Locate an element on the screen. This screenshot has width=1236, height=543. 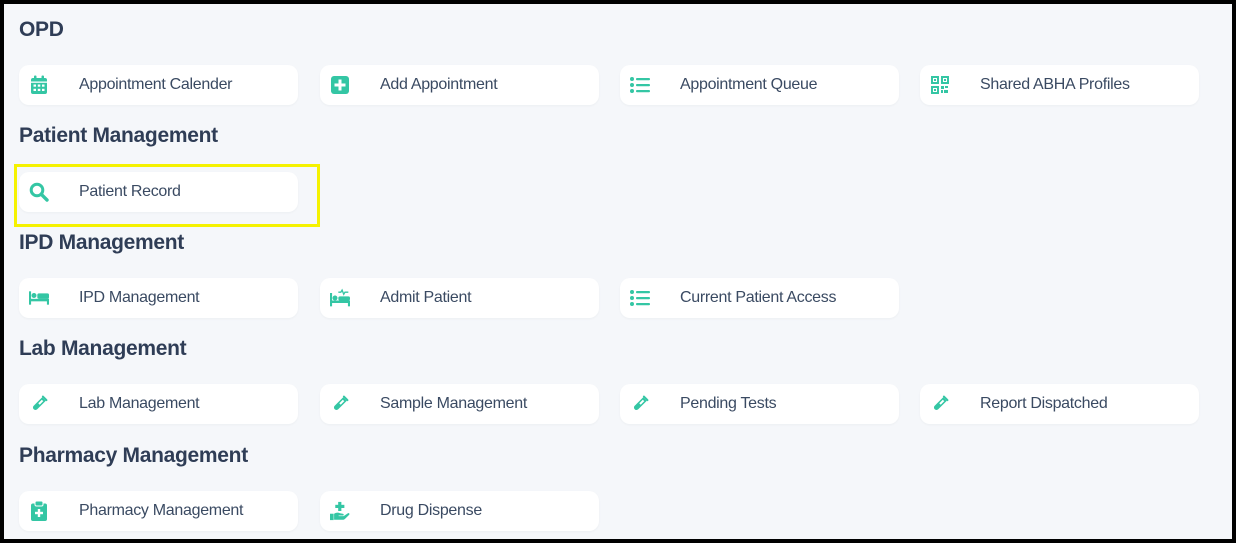
card-add-appointment: Add Appointment is located at coordinates (459, 85).